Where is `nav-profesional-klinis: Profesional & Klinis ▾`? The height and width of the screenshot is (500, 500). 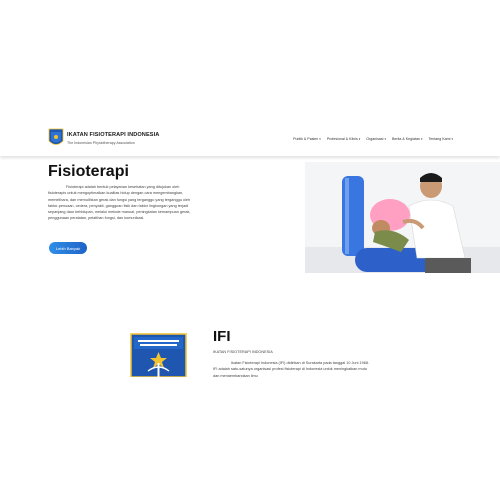
nav-profesional-klinis: Profesional & Klinis ▾ is located at coordinates (343, 139).